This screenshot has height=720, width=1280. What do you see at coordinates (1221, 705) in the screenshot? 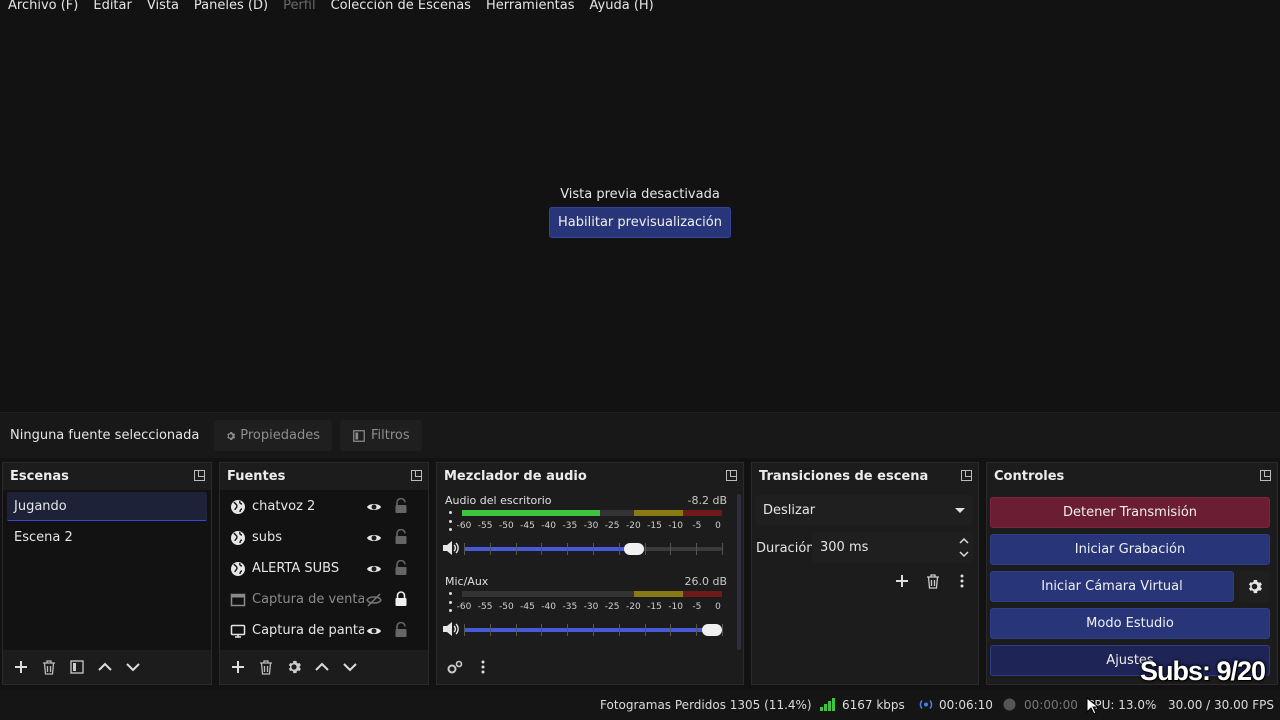
I see `fps: 30.00 / 30.00 FPS` at bounding box center [1221, 705].